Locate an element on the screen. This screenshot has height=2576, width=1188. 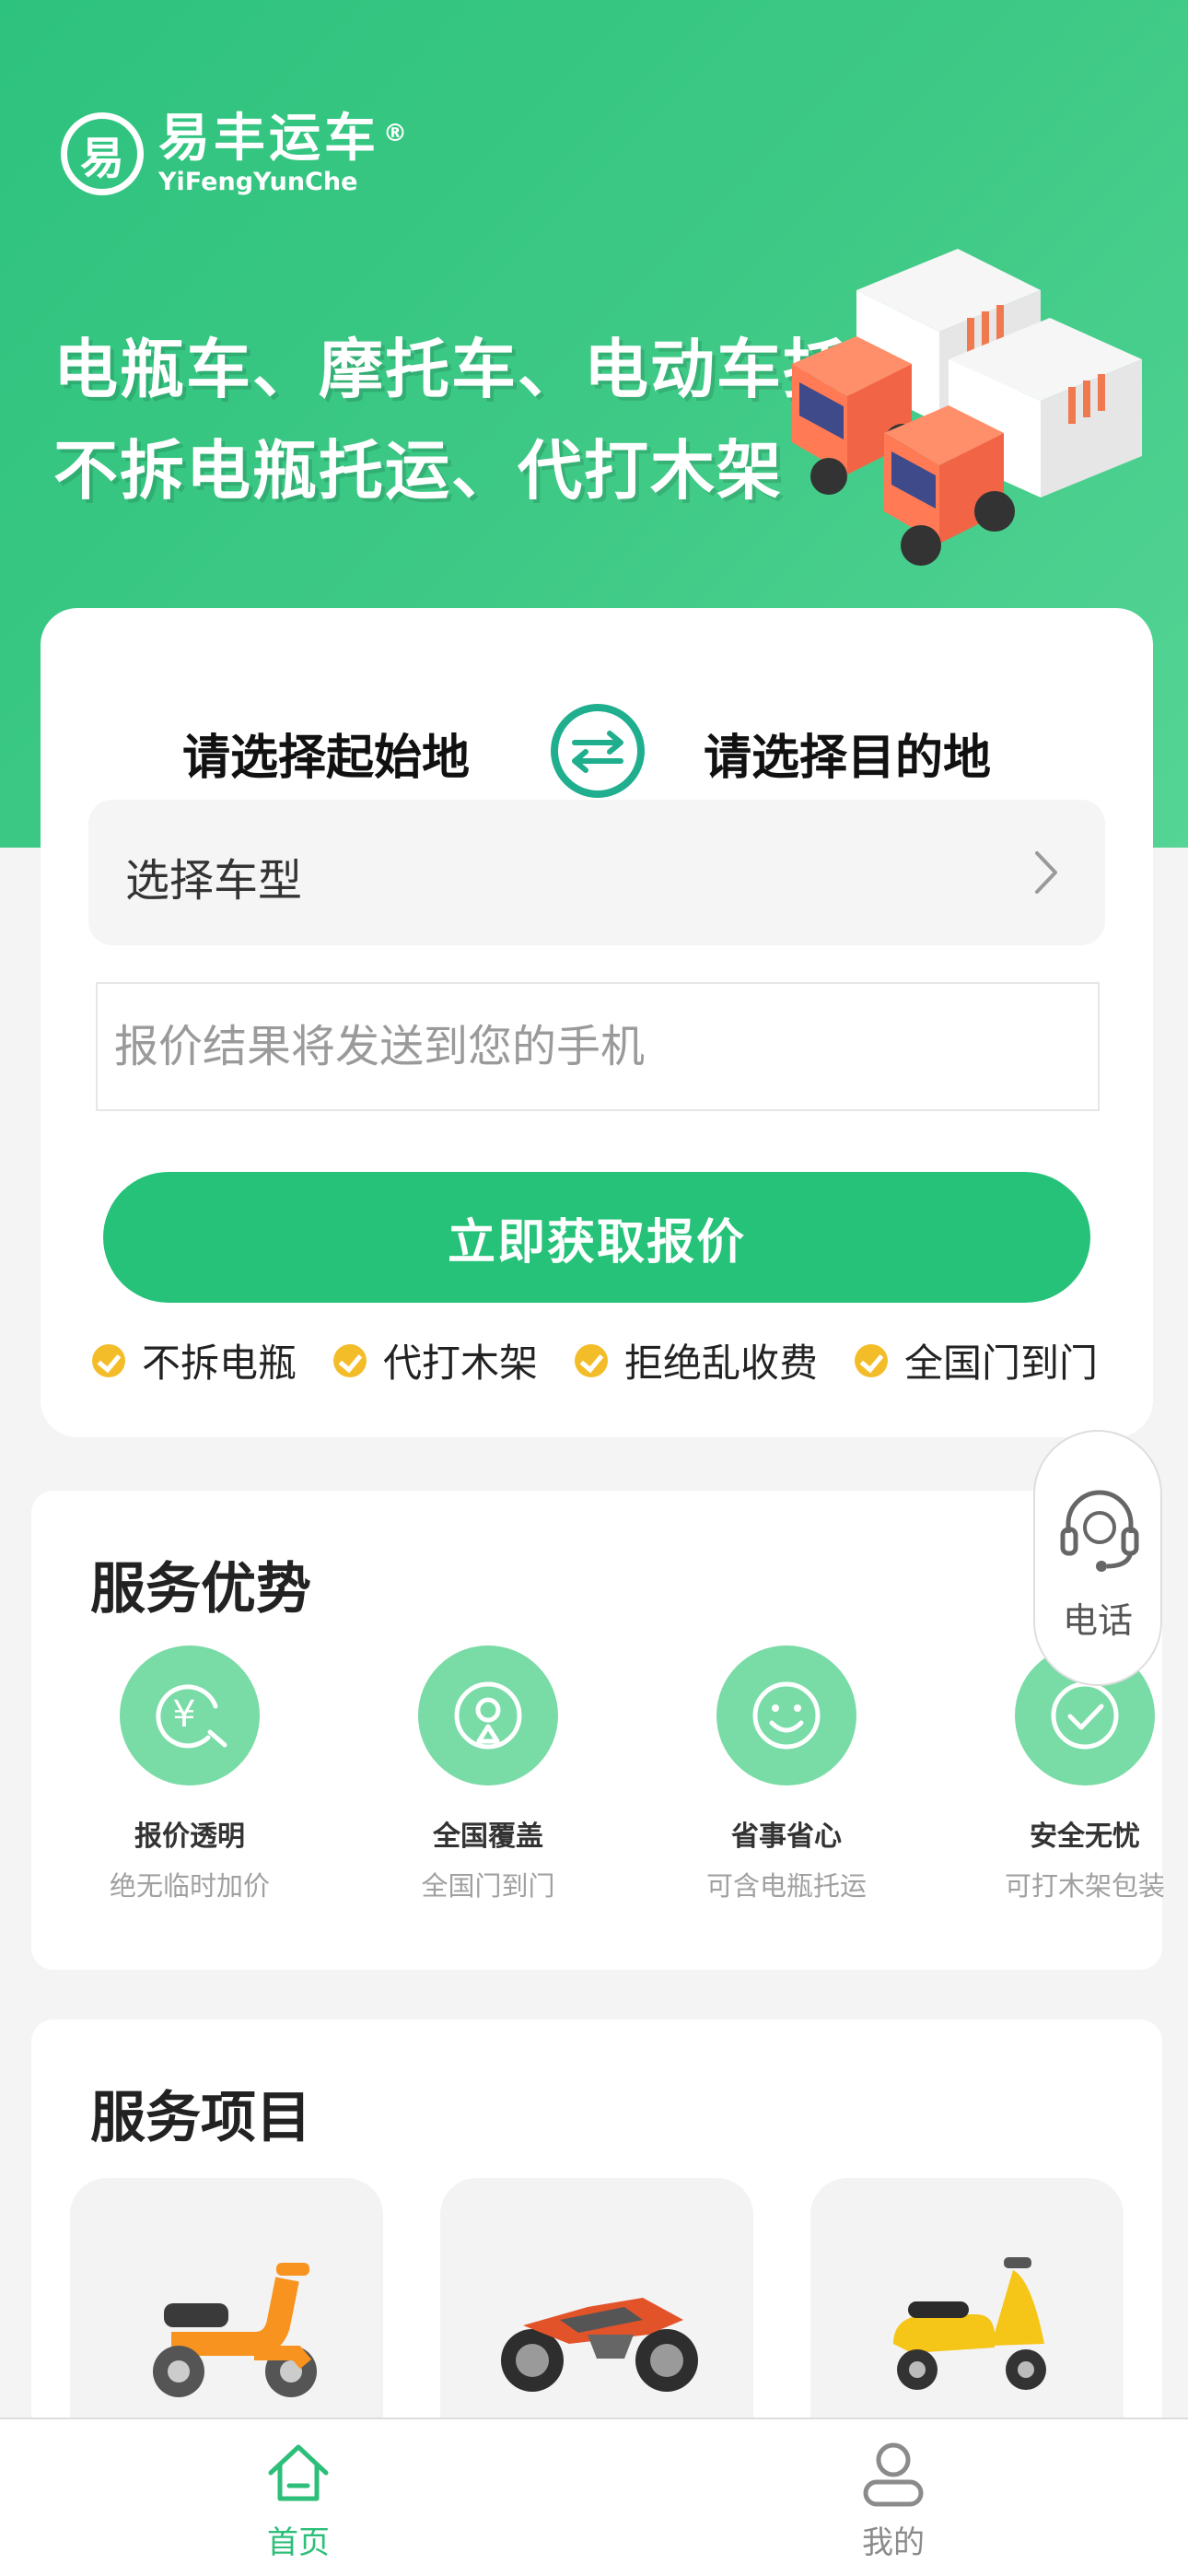
advantage-subtitle: 可打木架包装 is located at coordinates (1084, 1886).